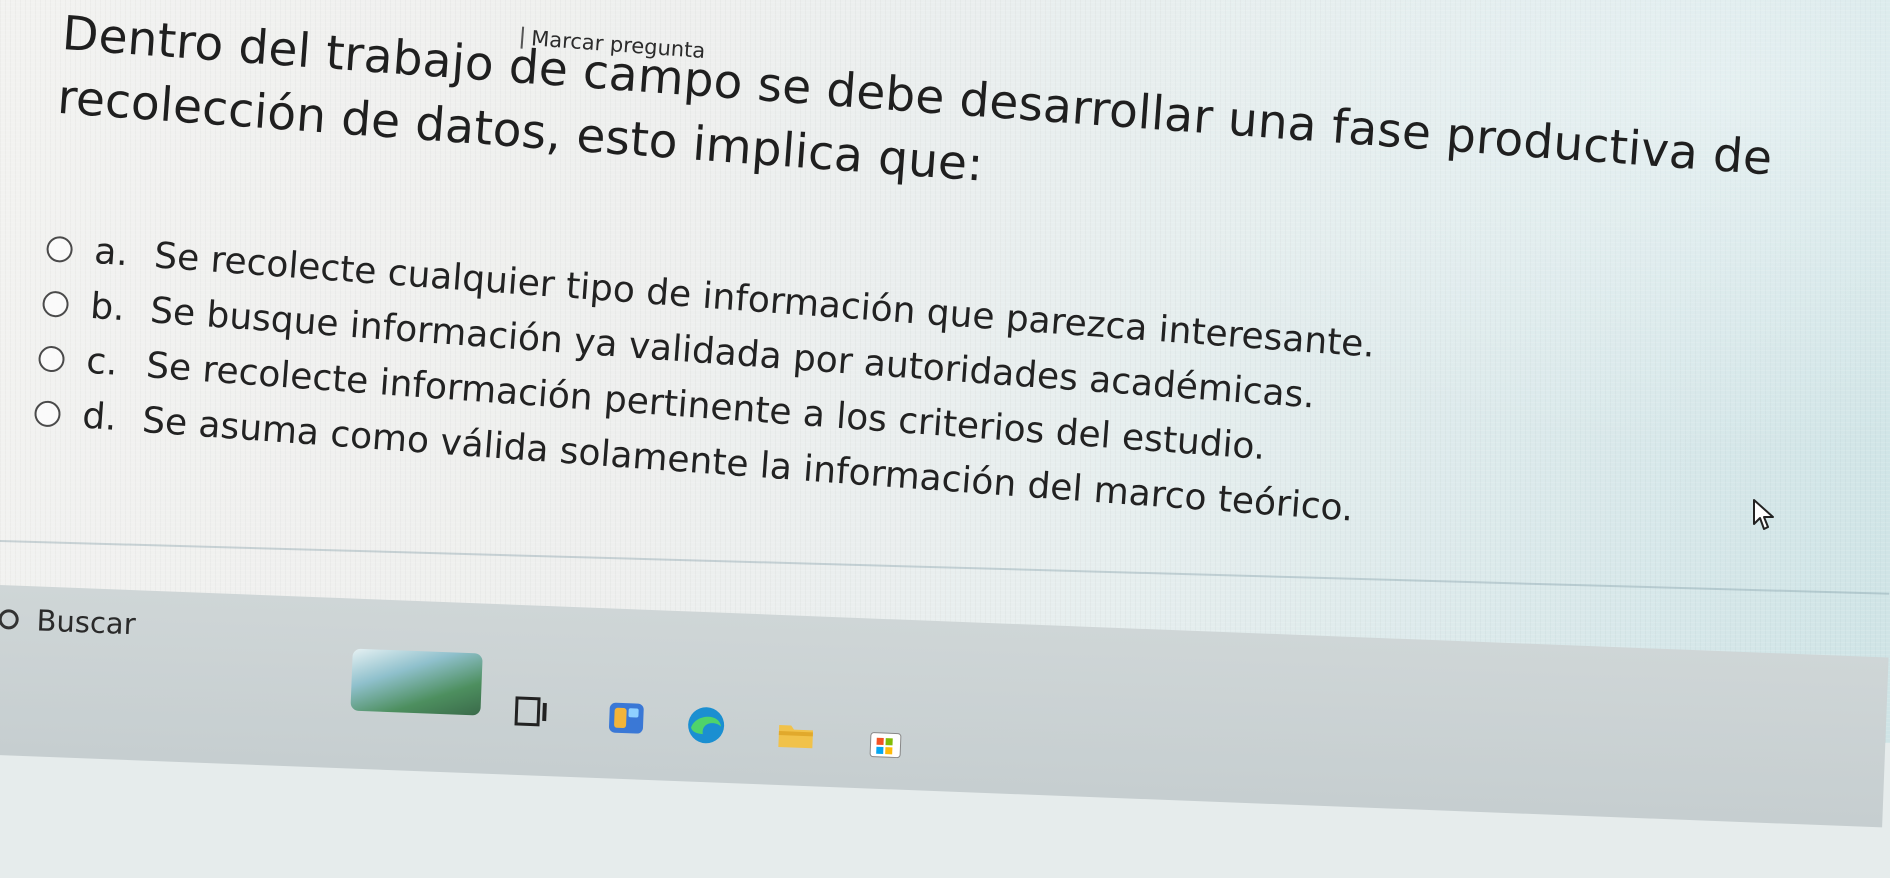 This screenshot has height=878, width=1890. Describe the element at coordinates (59, 248) in the screenshot. I see `radio-a` at that location.